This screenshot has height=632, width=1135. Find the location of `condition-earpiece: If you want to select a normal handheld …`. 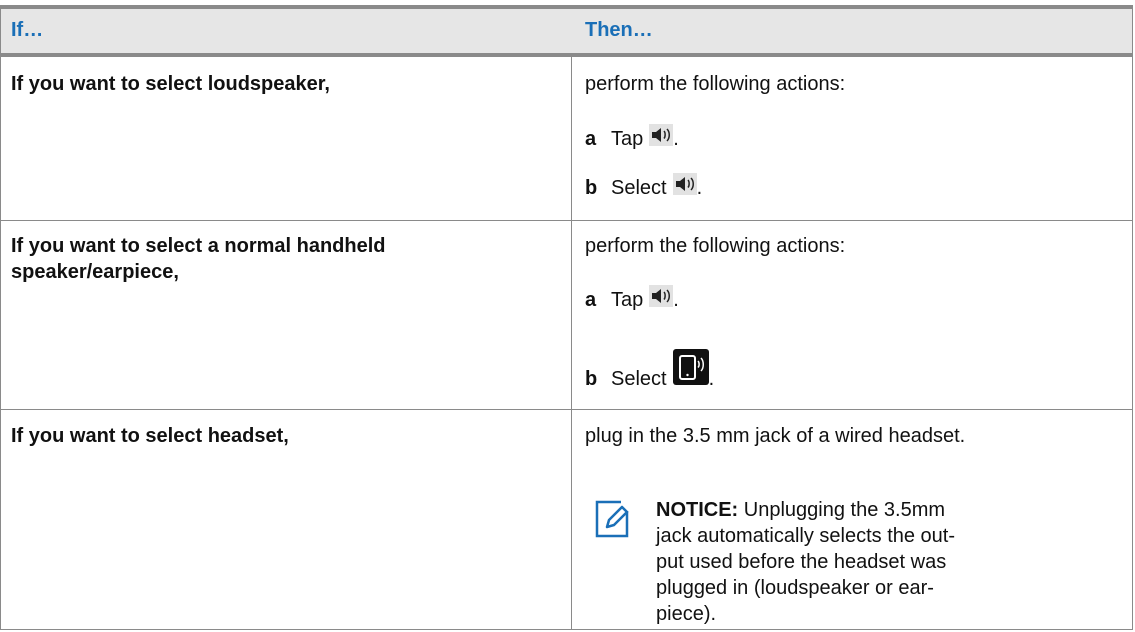

condition-earpiece: If you want to select a normal handheld … is located at coordinates (198, 259).